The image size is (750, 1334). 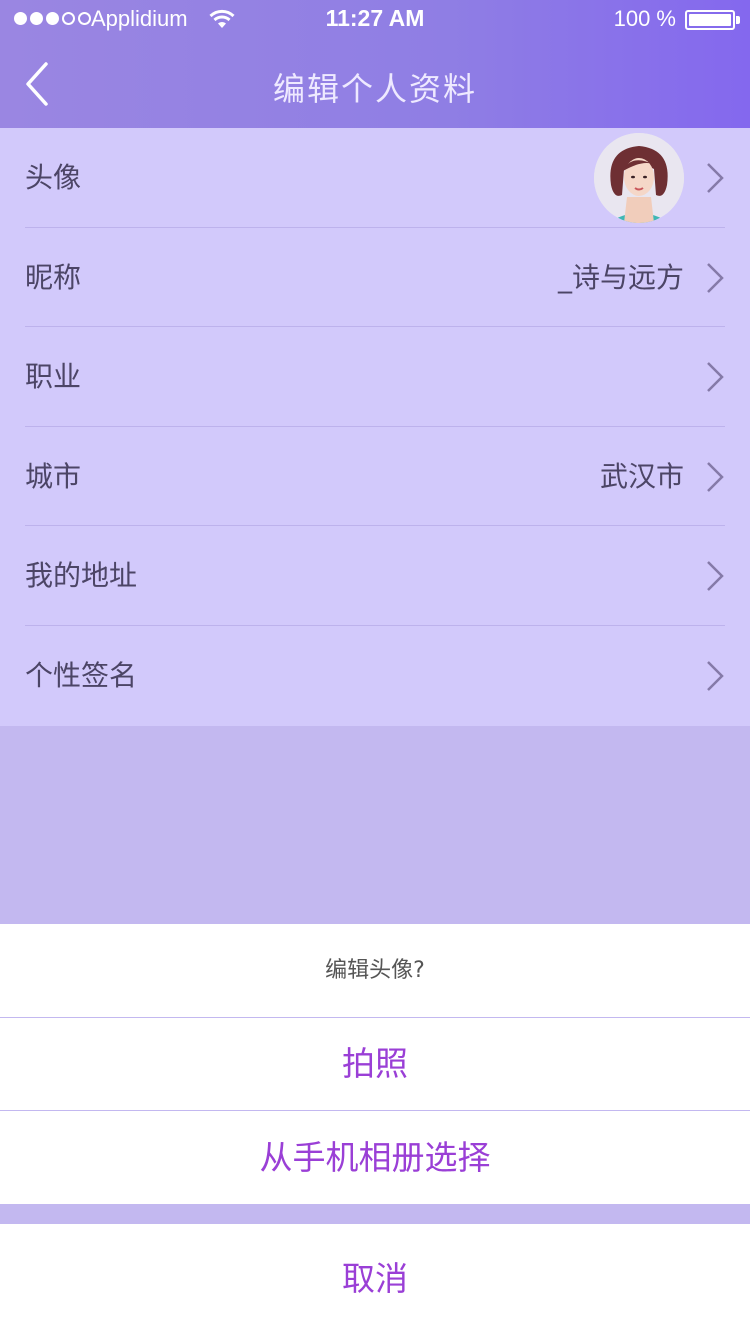 What do you see at coordinates (53, 177) in the screenshot?
I see `row-label: 头像` at bounding box center [53, 177].